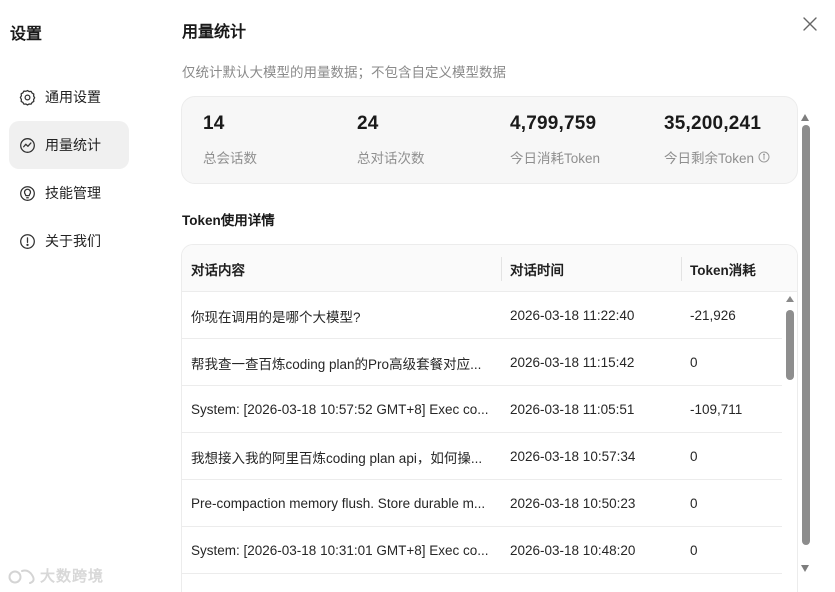  I want to click on table-row, so click(482, 583).